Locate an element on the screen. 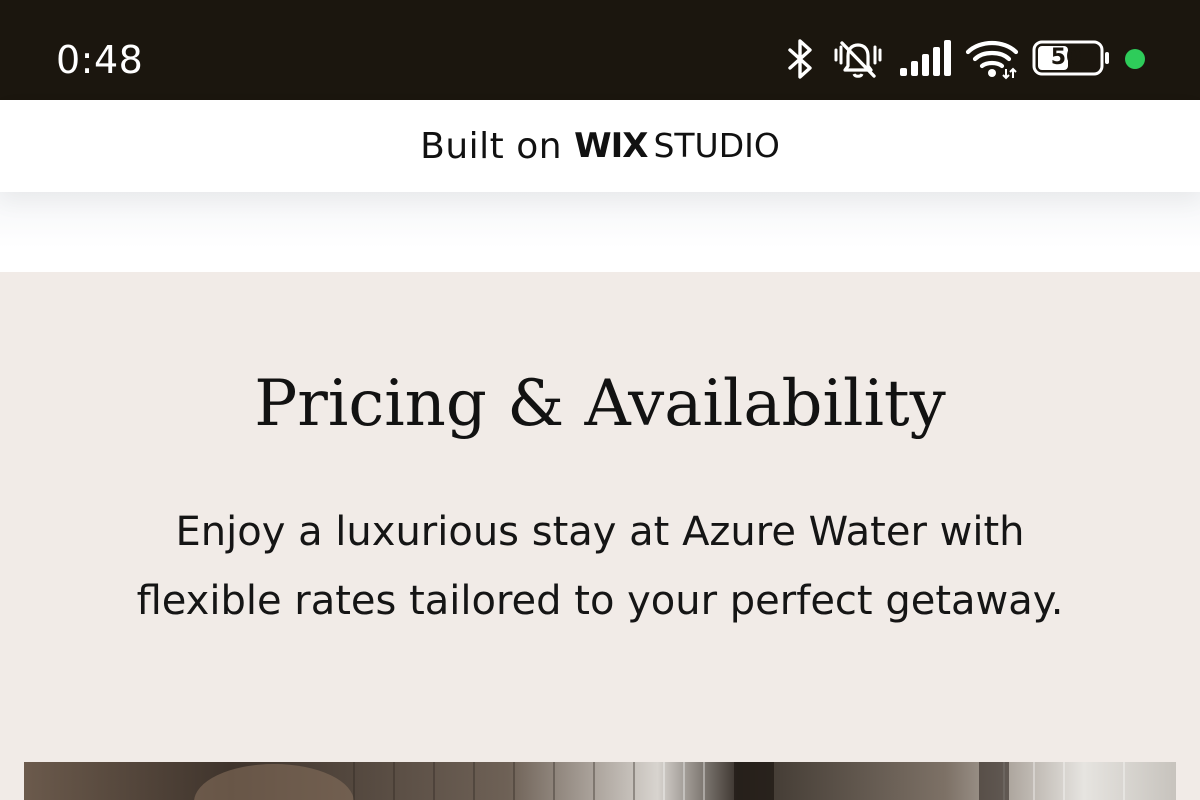 This screenshot has height=800, width=1200. bluetooth-icon is located at coordinates (801, 61).